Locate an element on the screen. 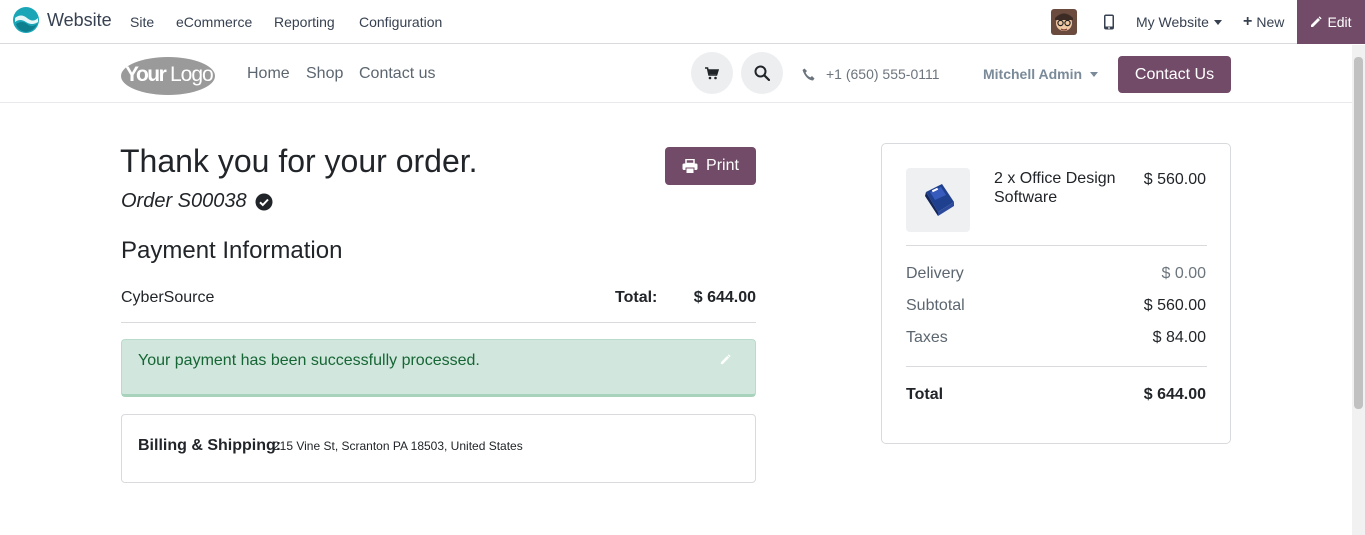  summary-total-value: $ 644.00 is located at coordinates (1174, 394).